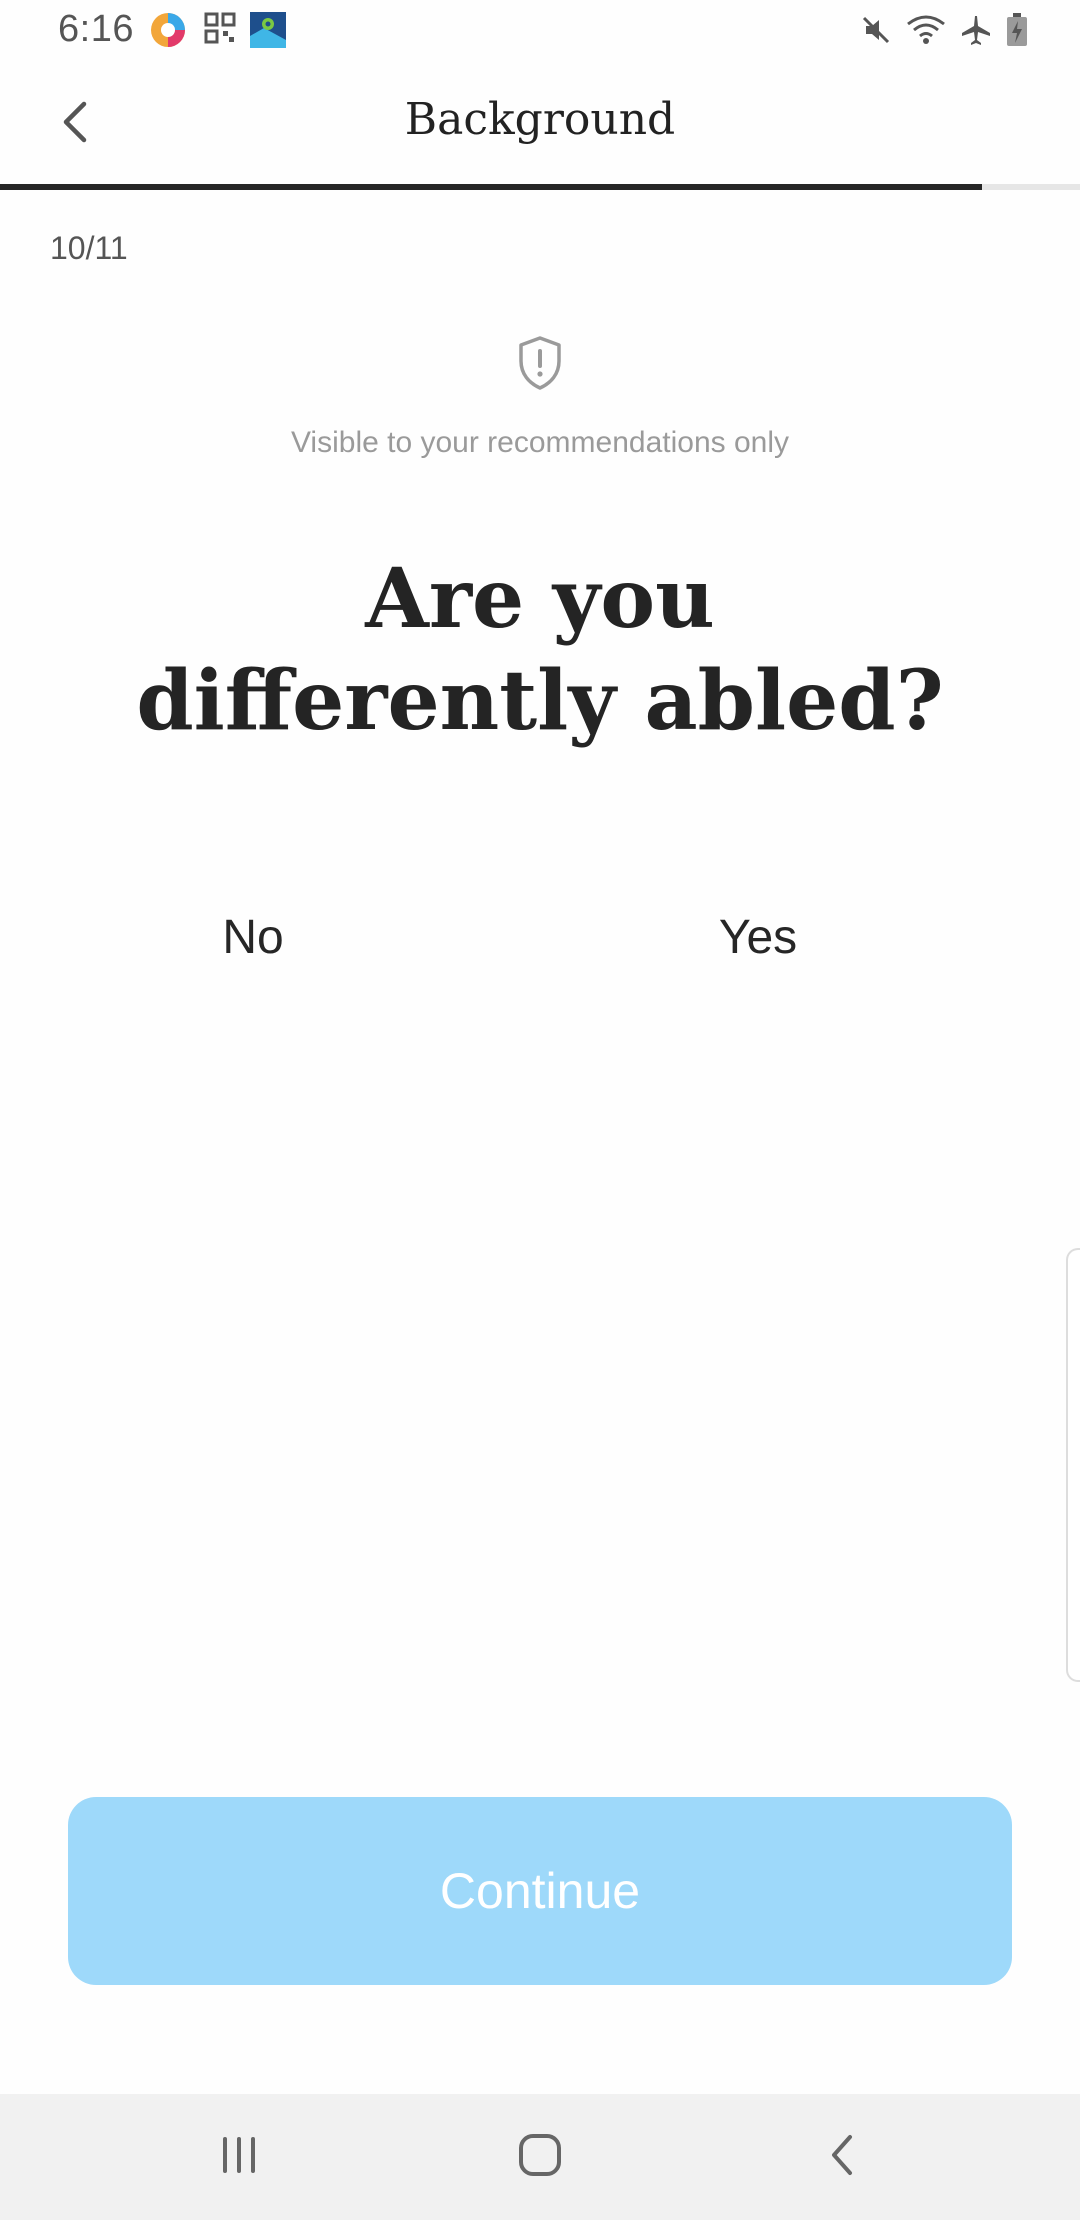 The image size is (1080, 2220). Describe the element at coordinates (540, 442) in the screenshot. I see `privacy-note: Visible to your recommendations only` at that location.